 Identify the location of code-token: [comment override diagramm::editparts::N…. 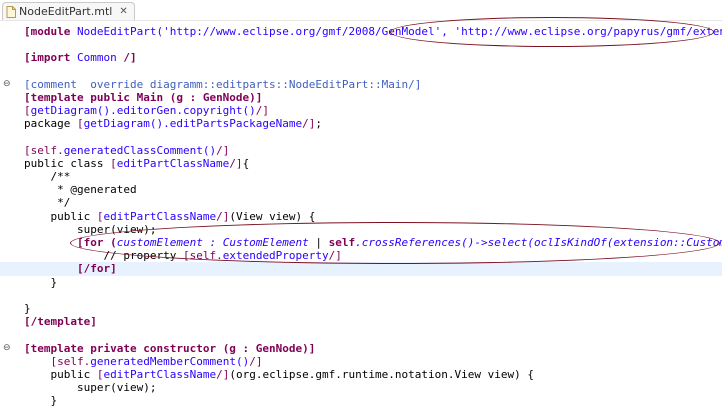
(223, 84).